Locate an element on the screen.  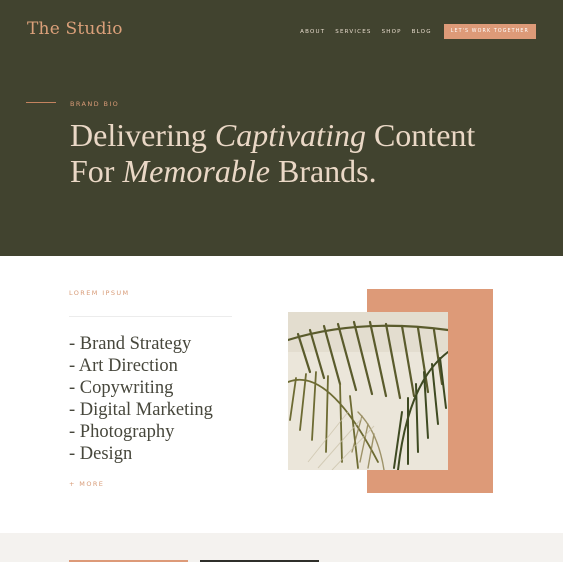
nav-about: ABOUT is located at coordinates (312, 32).